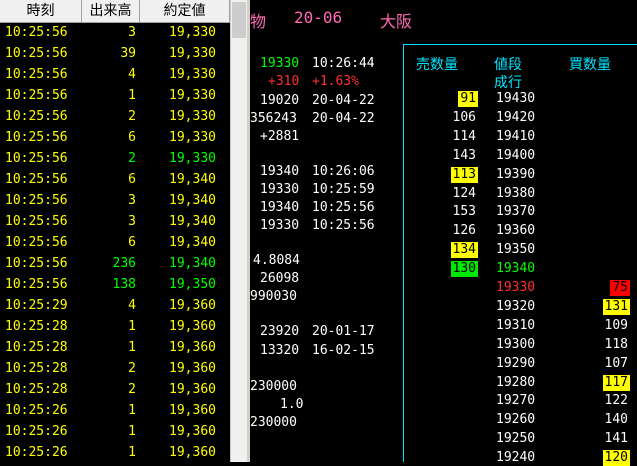 This screenshot has width=637, height=466. Describe the element at coordinates (597, 383) in the screenshot. I see `buy-qty-cell: 117` at that location.